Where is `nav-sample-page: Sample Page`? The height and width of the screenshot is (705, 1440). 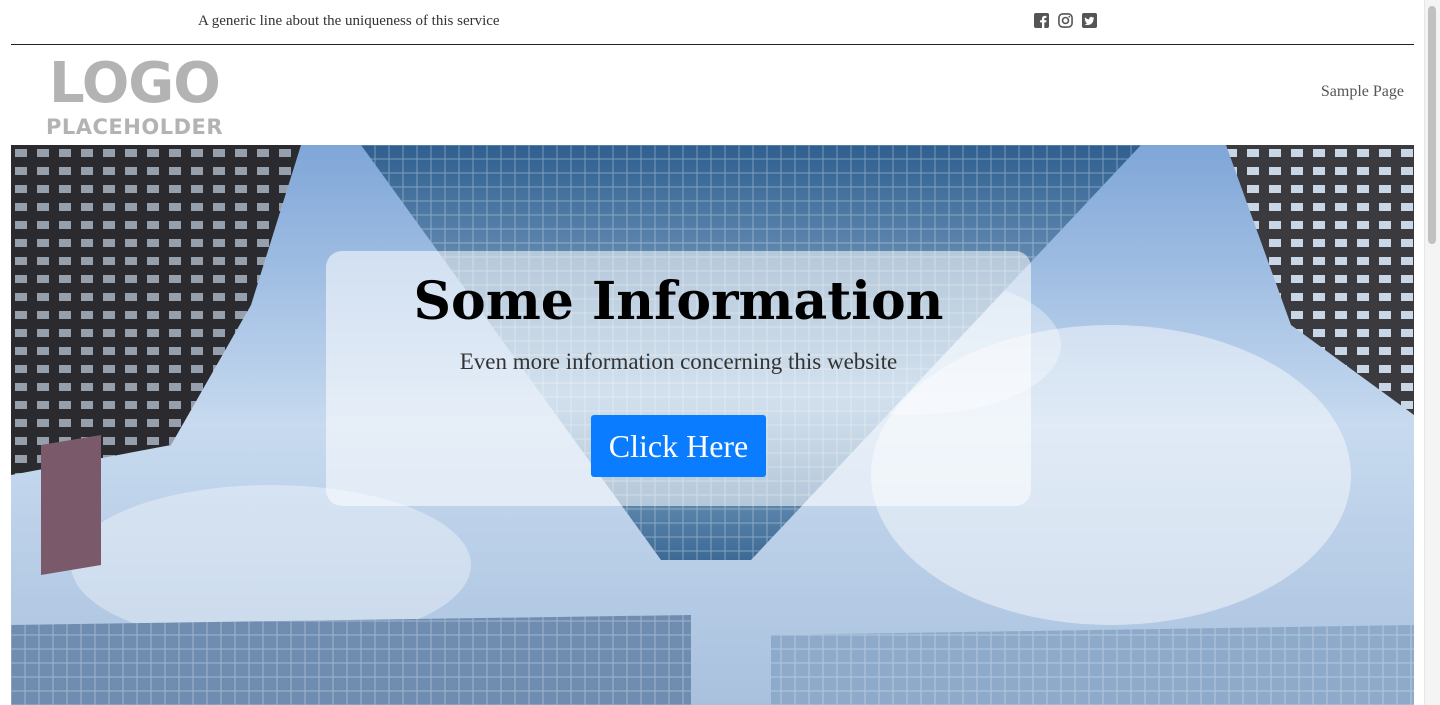
nav-sample-page: Sample Page is located at coordinates (1362, 92).